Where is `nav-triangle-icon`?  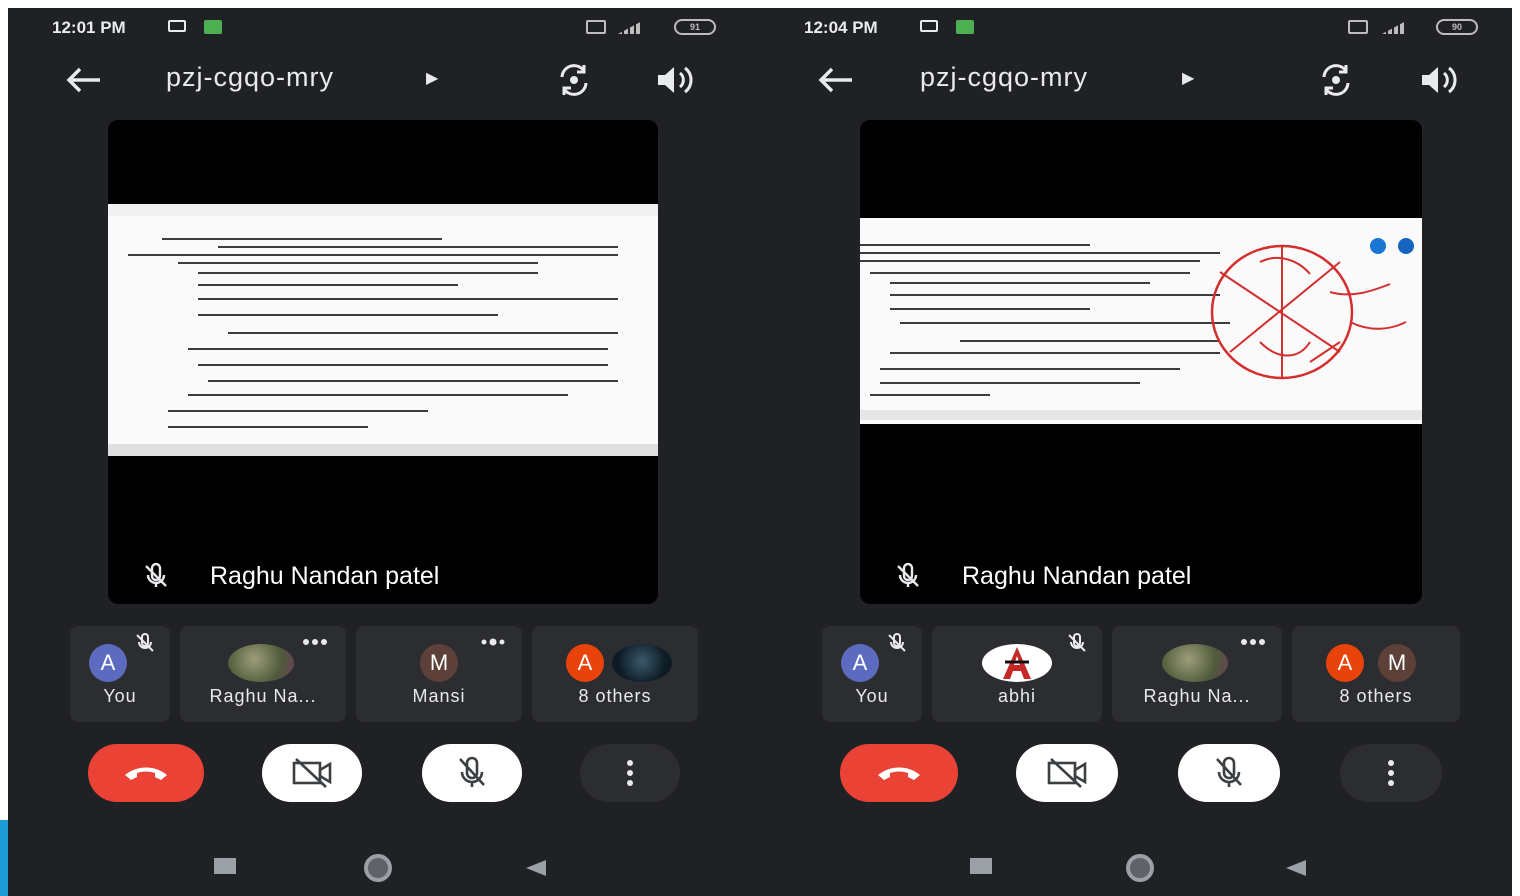 nav-triangle-icon is located at coordinates (1296, 868).